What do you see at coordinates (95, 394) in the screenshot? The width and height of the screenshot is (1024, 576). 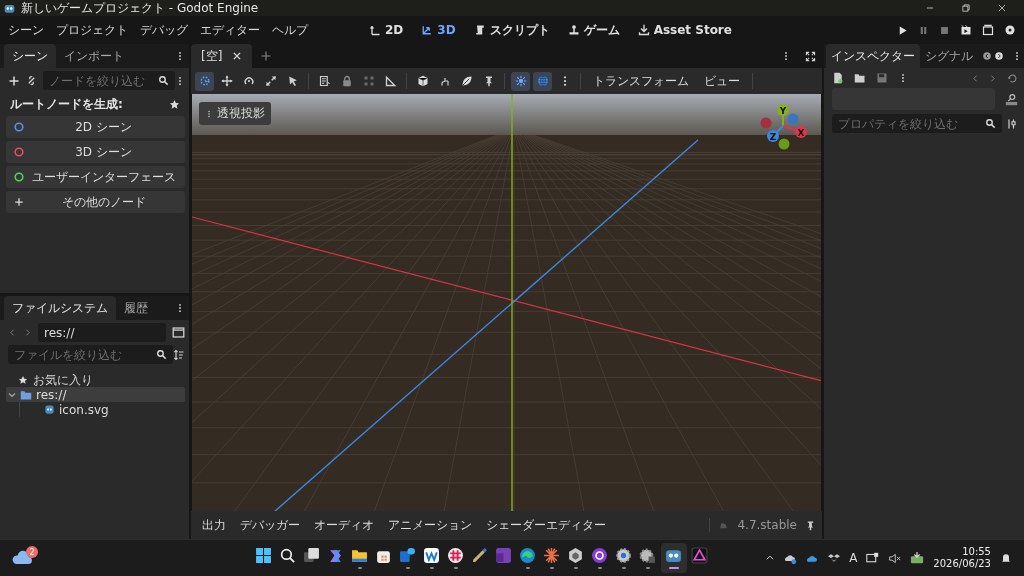 I see `tree-item: res://` at bounding box center [95, 394].